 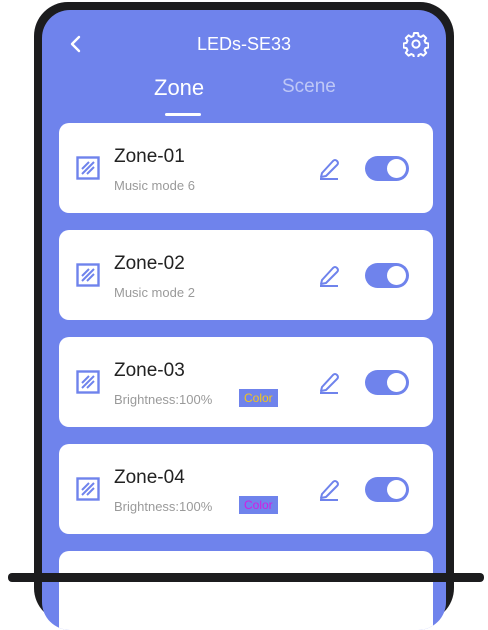 I want to click on zone-mode: Music mode 6, so click(x=154, y=185).